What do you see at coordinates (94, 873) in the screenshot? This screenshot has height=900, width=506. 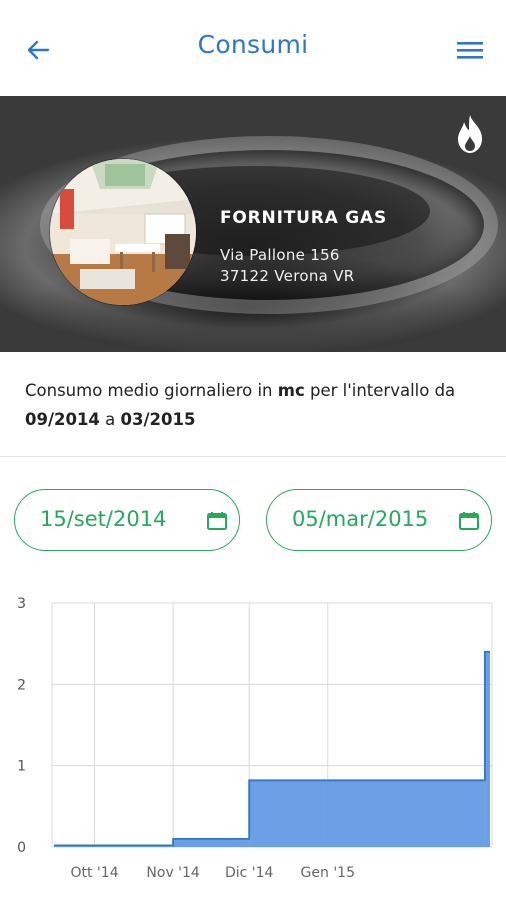 I see `x-tick-label: Ott '14` at bounding box center [94, 873].